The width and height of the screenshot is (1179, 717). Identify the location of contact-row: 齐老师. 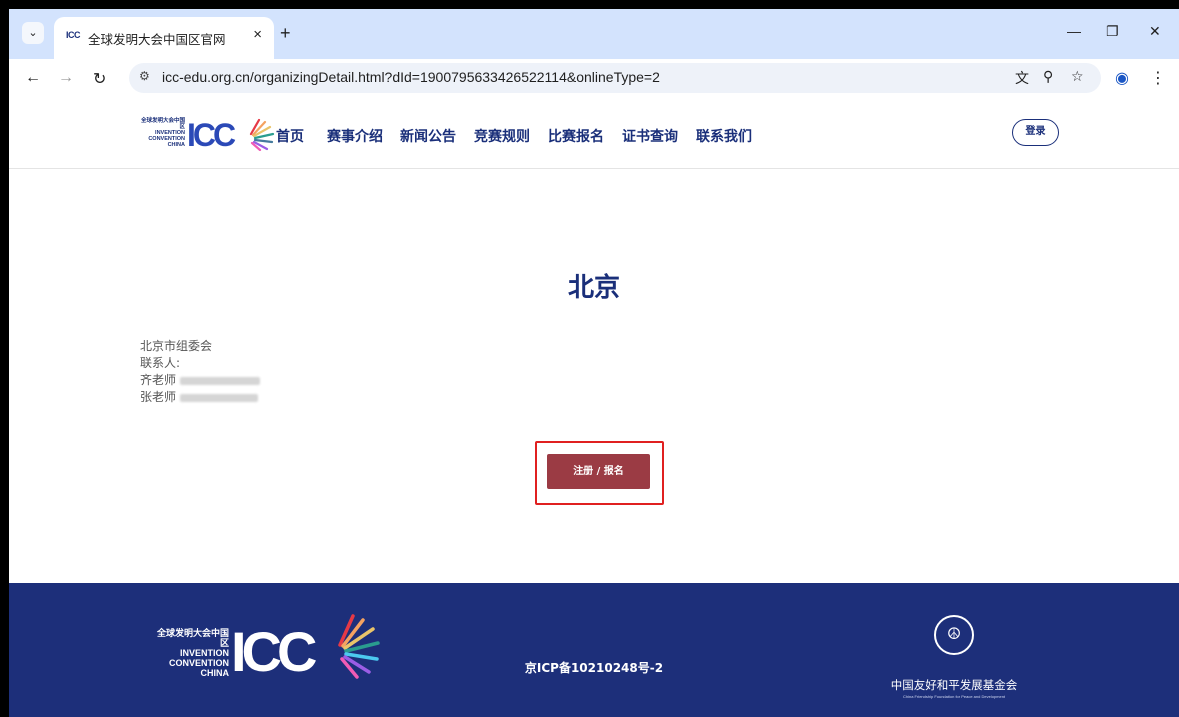
(200, 380).